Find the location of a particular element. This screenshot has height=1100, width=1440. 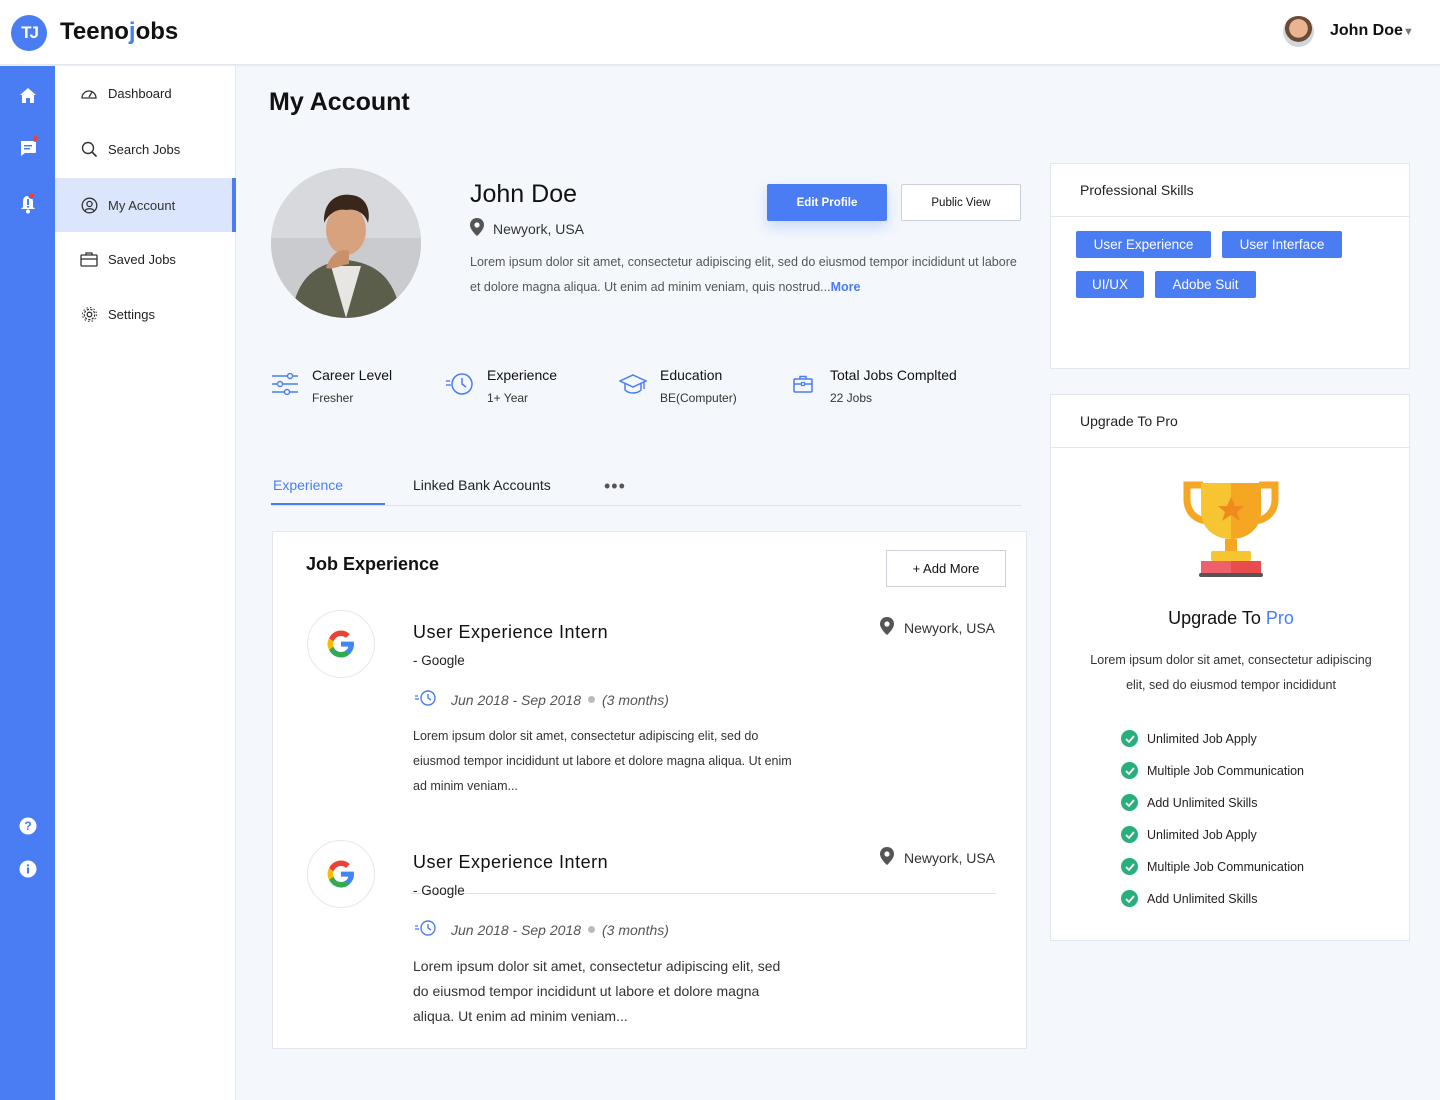

upgrade-heading: Upgrade To Pro is located at coordinates (1231, 618).